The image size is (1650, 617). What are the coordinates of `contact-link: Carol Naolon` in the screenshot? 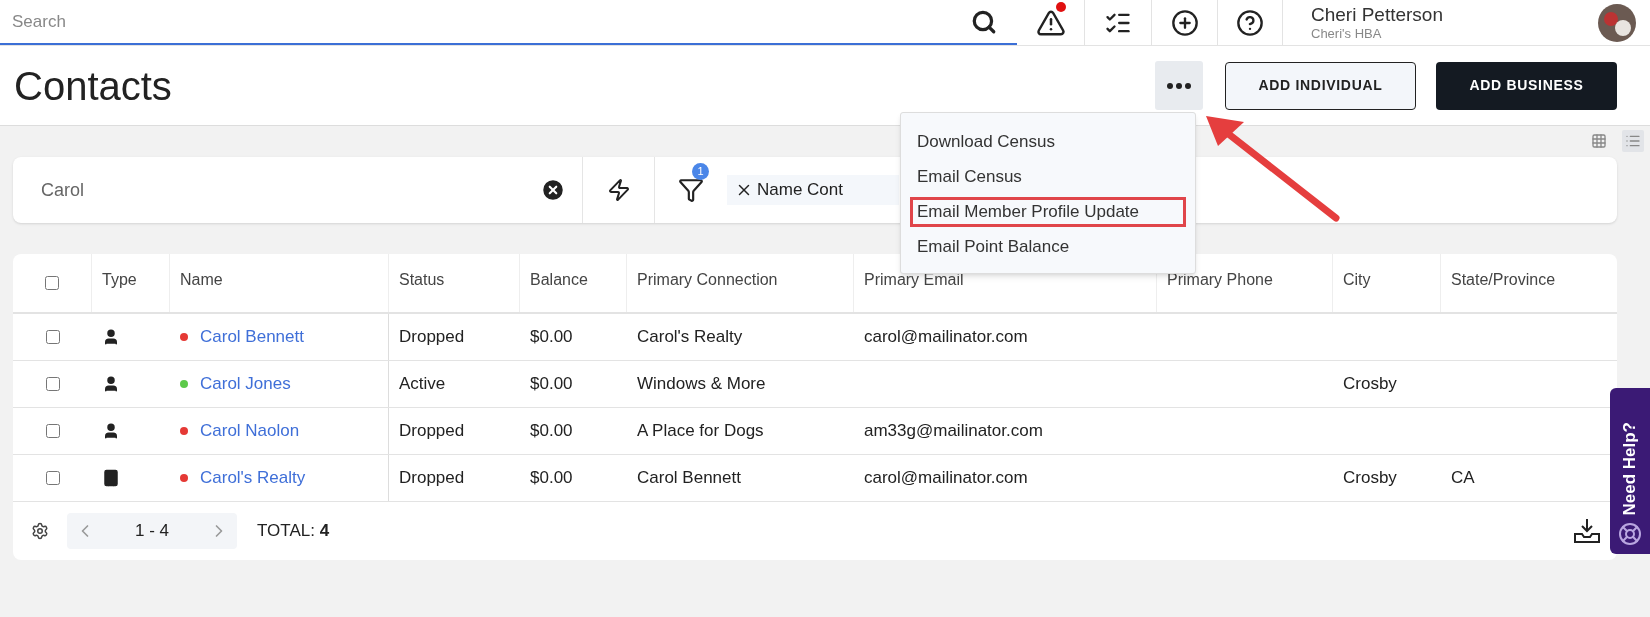 It's located at (250, 431).